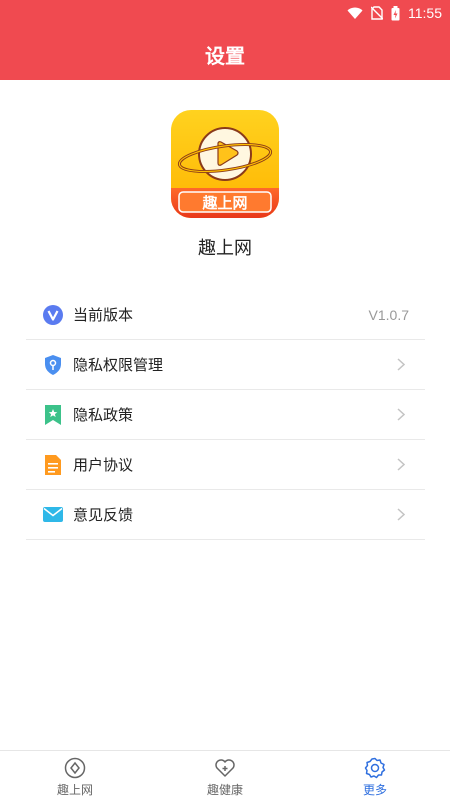 This screenshot has height=801, width=450. I want to click on mail-icon, so click(53, 515).